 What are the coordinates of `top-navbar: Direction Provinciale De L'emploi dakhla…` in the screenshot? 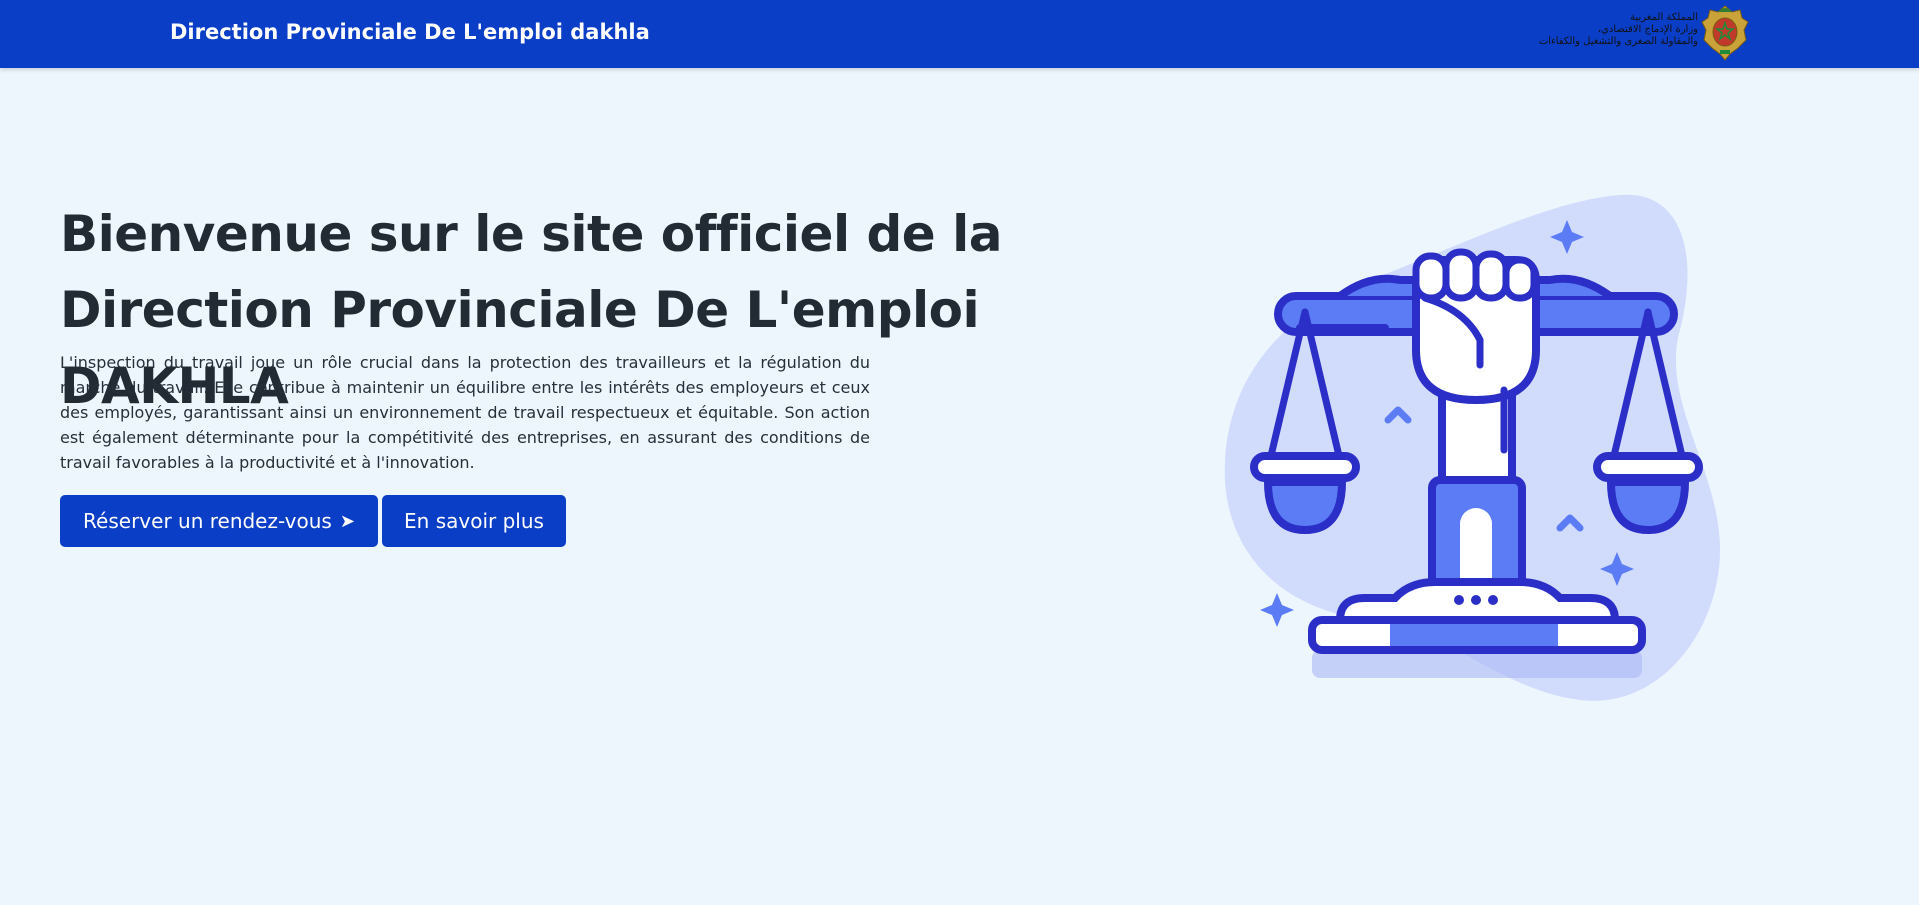 It's located at (959, 34).